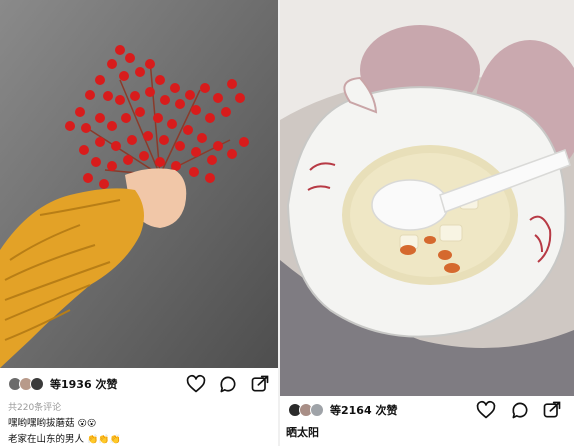  I want to click on comment-text: 嘿哟嘿哟拔蘑菇, so click(41, 423).